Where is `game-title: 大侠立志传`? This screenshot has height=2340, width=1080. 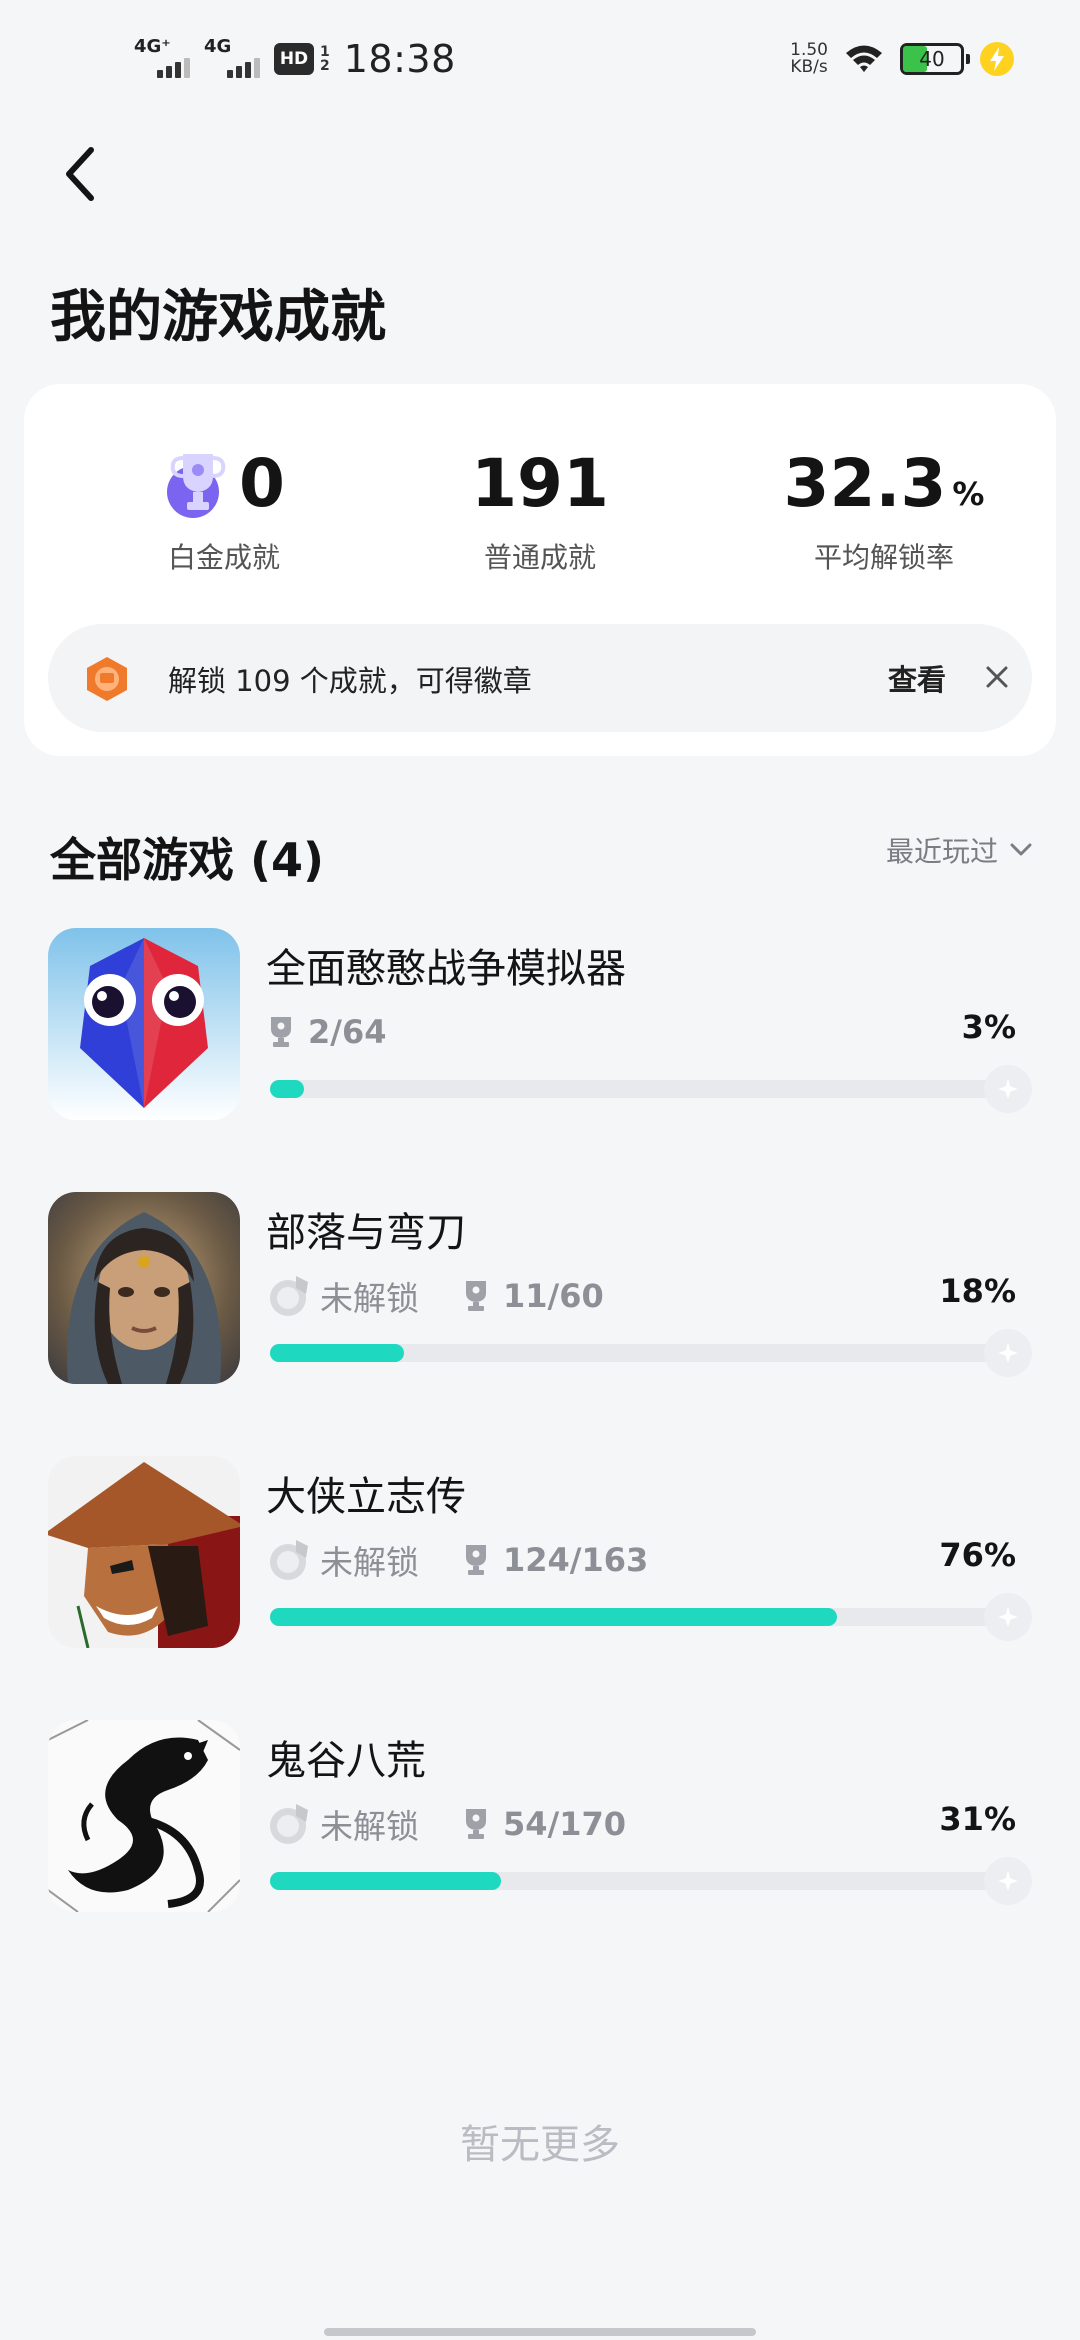 game-title: 大侠立志传 is located at coordinates (366, 1497).